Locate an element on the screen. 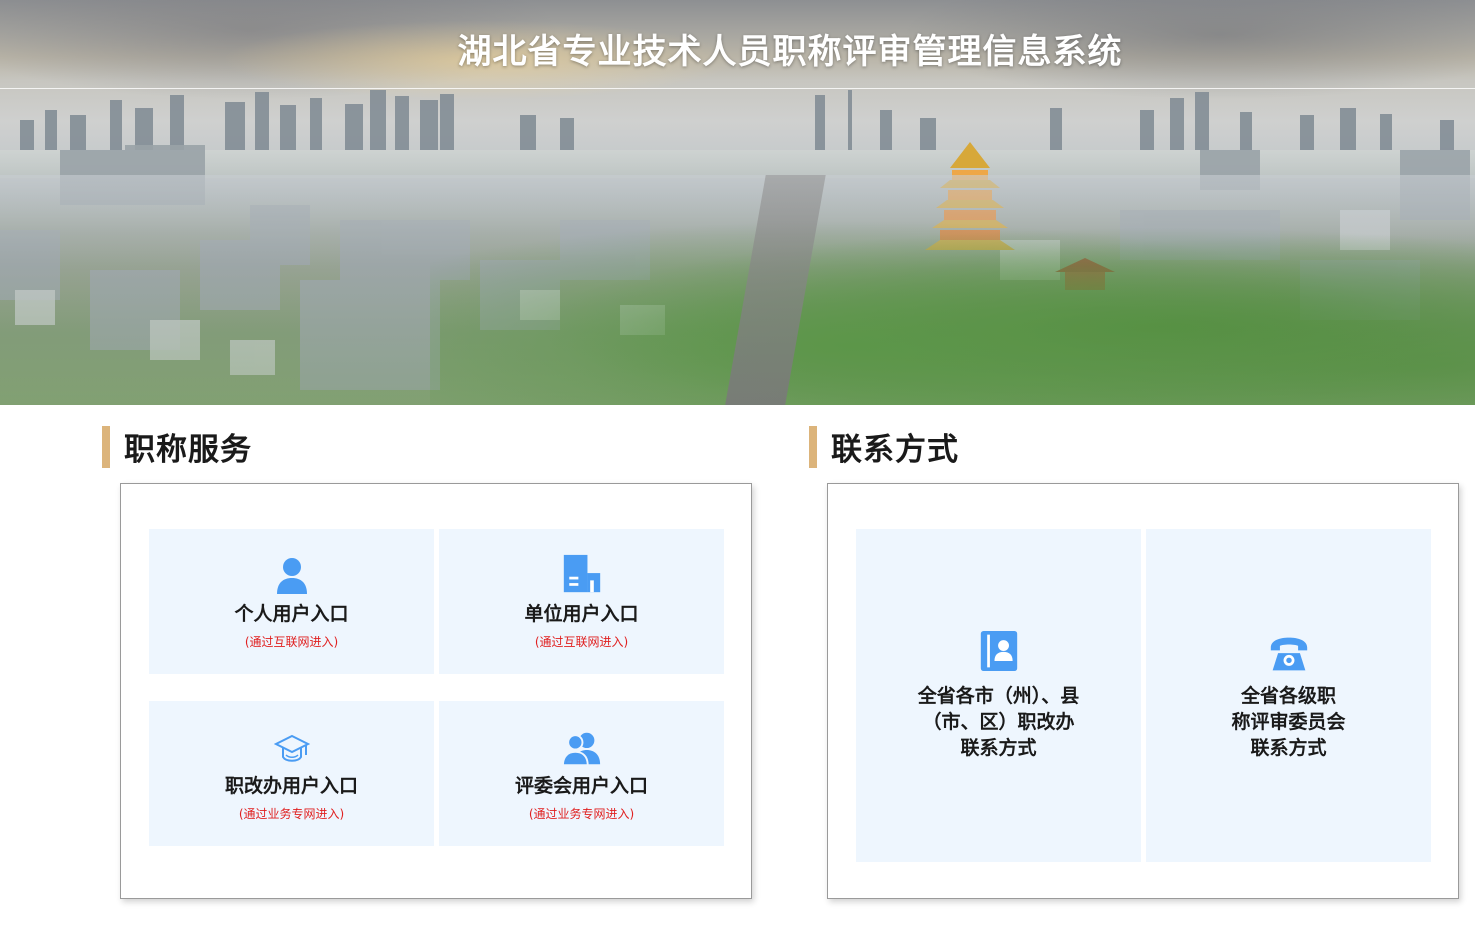 The height and width of the screenshot is (926, 1475). tile-title: 全省各级职 称评审委员会 联系方式 is located at coordinates (1288, 722).